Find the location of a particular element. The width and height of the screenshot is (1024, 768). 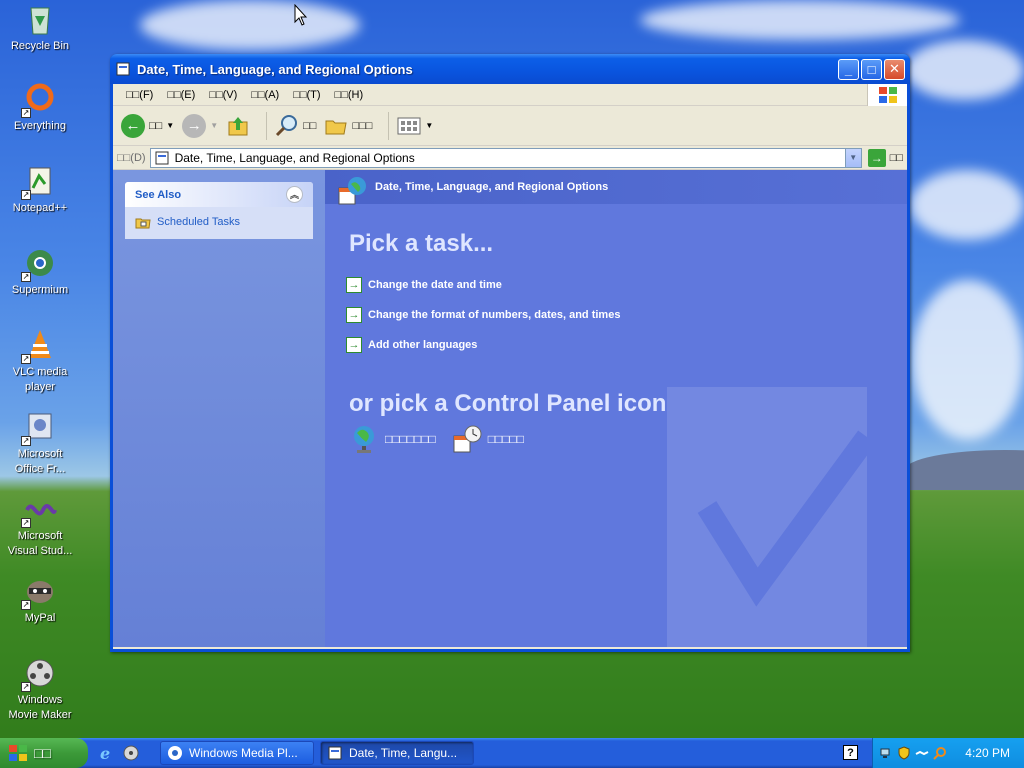

media-player-icon is located at coordinates (131, 753).